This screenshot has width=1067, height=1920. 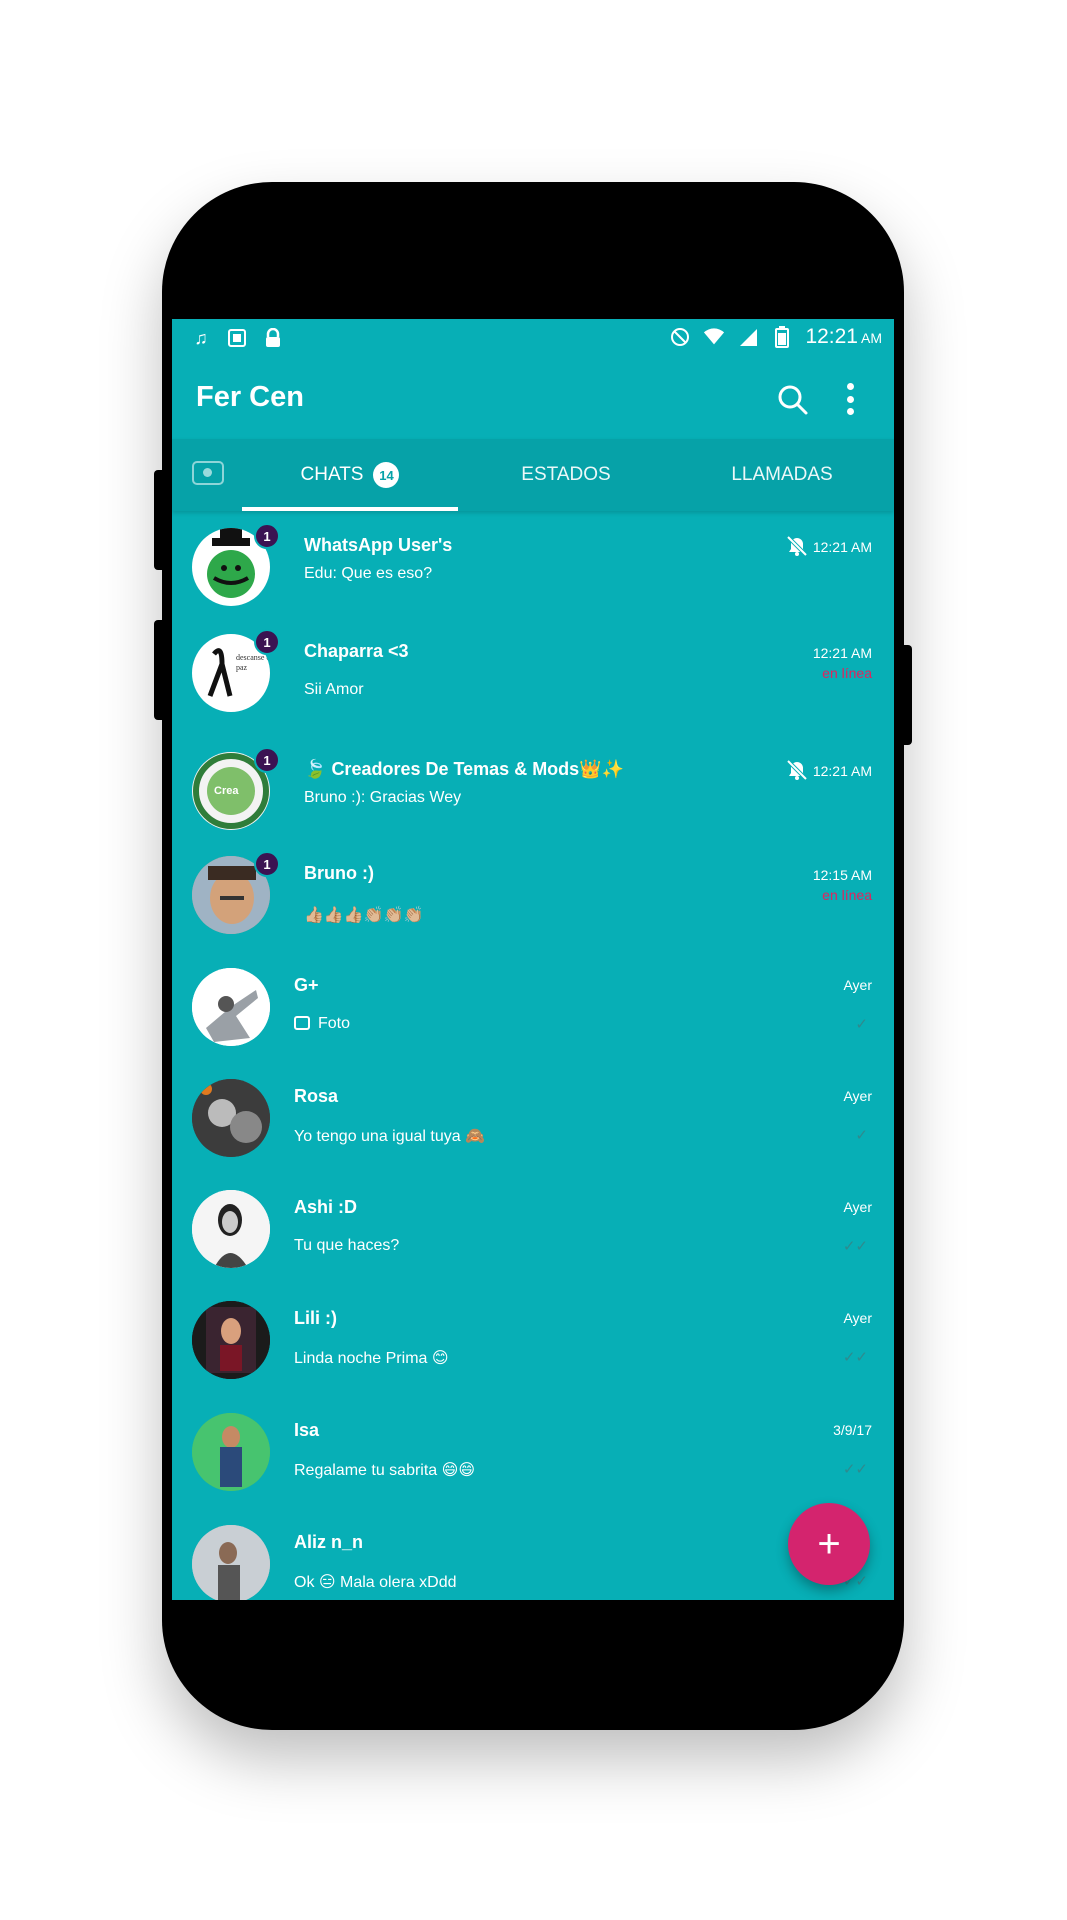 What do you see at coordinates (339, 873) in the screenshot?
I see `chat-name: Bruno :)` at bounding box center [339, 873].